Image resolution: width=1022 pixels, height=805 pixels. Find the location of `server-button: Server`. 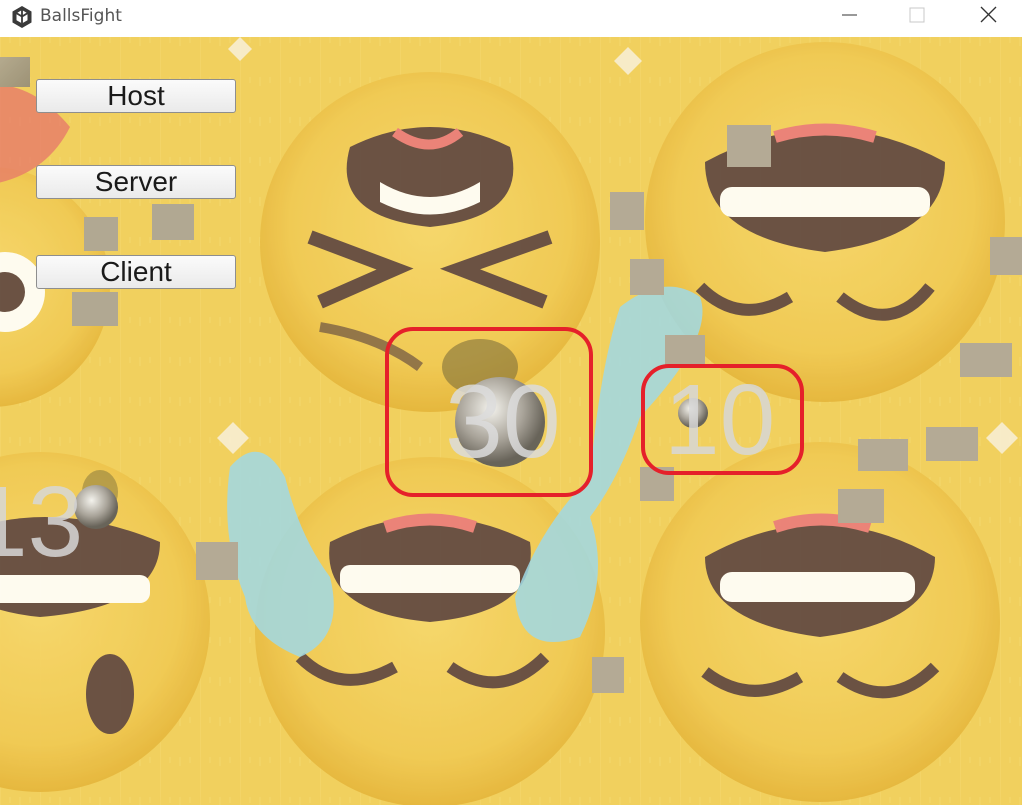

server-button: Server is located at coordinates (136, 182).